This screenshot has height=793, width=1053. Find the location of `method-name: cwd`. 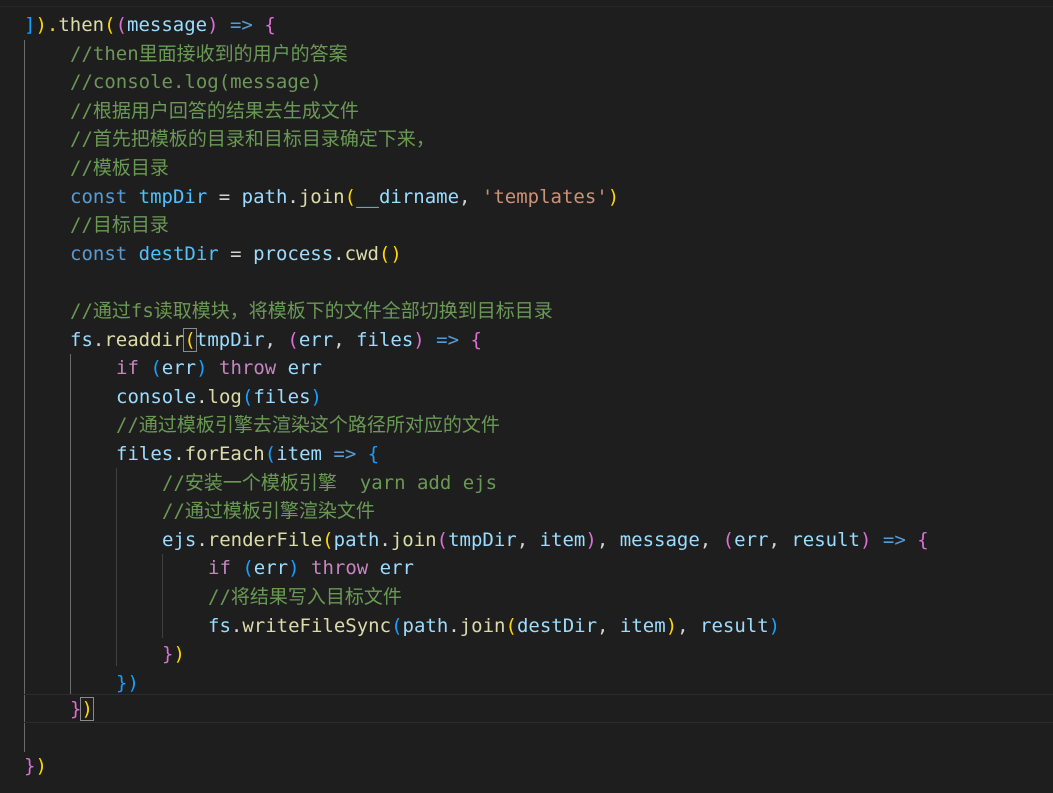

method-name: cwd is located at coordinates (361, 253).